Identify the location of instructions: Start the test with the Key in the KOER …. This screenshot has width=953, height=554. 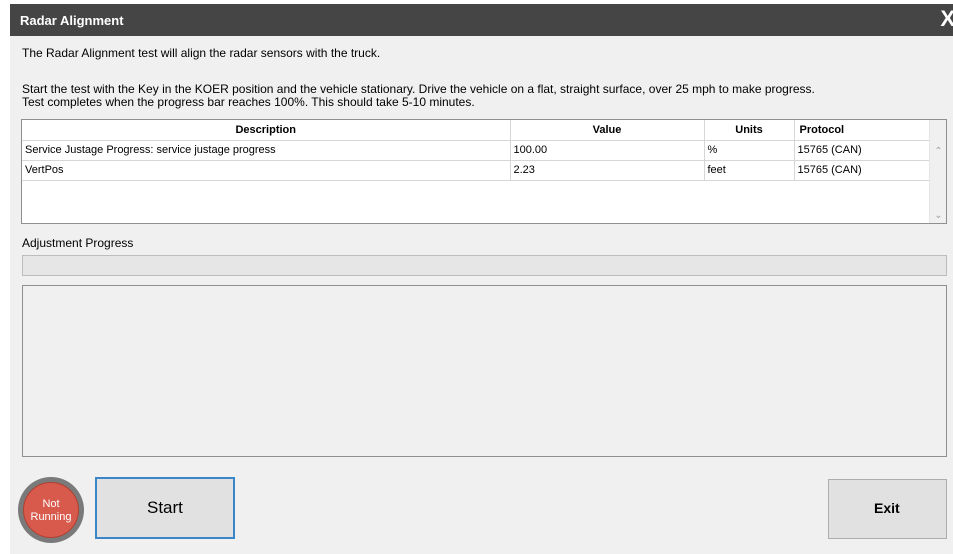
(482, 96).